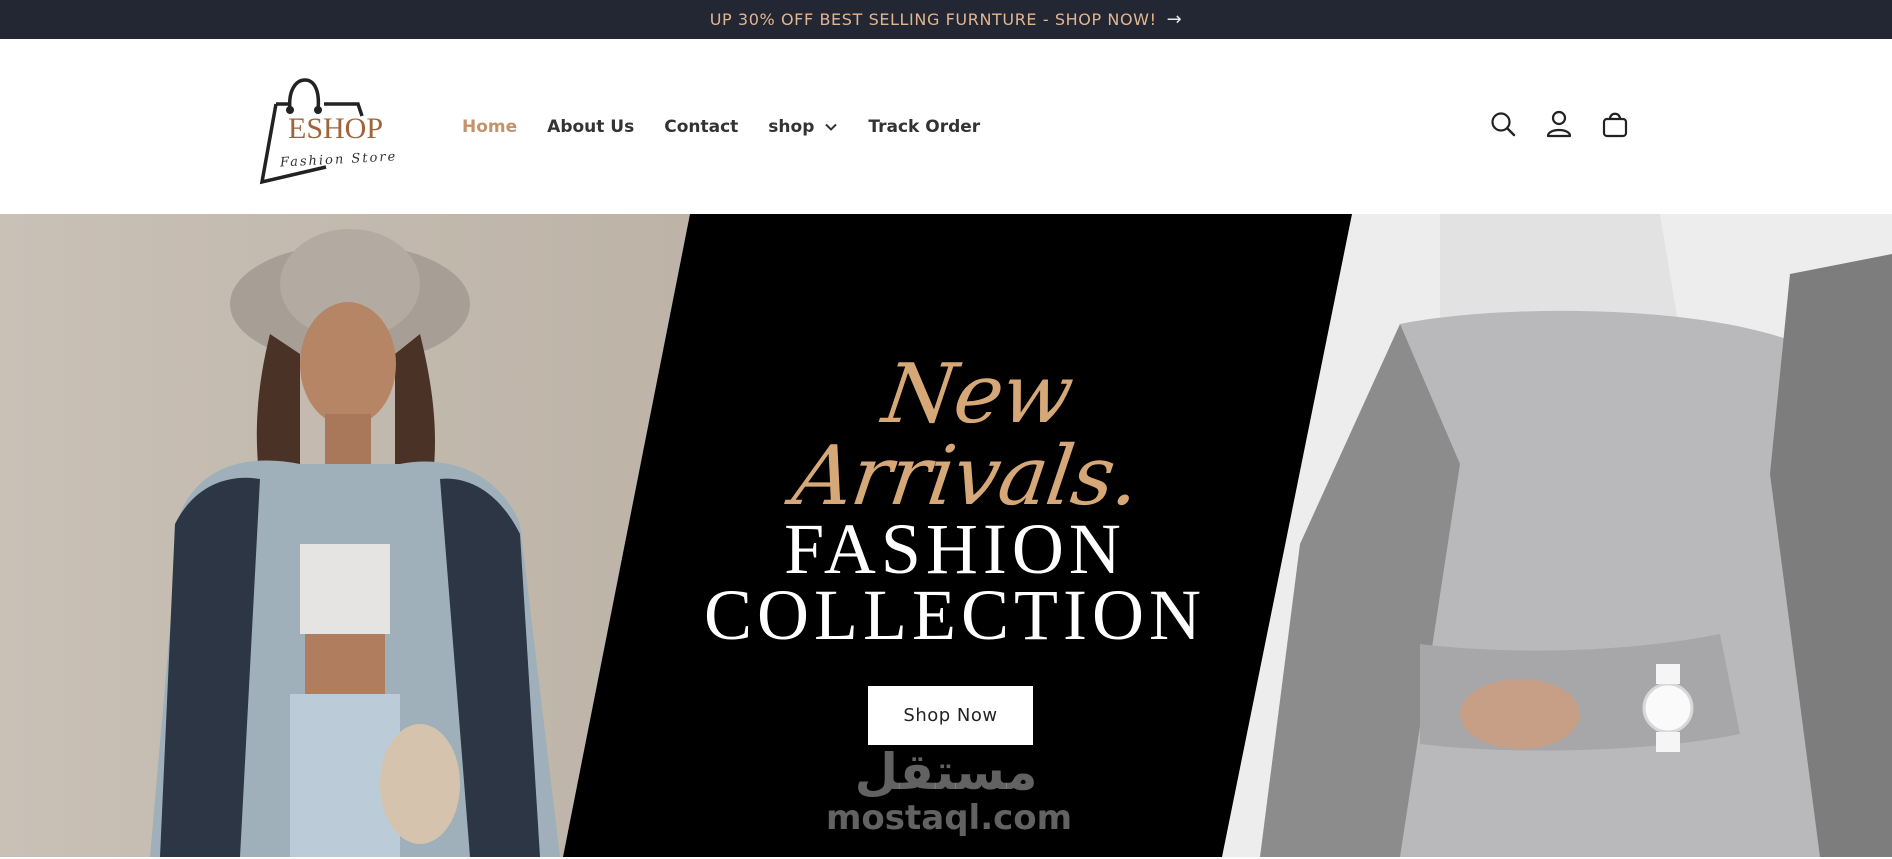 This screenshot has height=859, width=1892. Describe the element at coordinates (950, 715) in the screenshot. I see `shop-now-button: Shop Now` at that location.